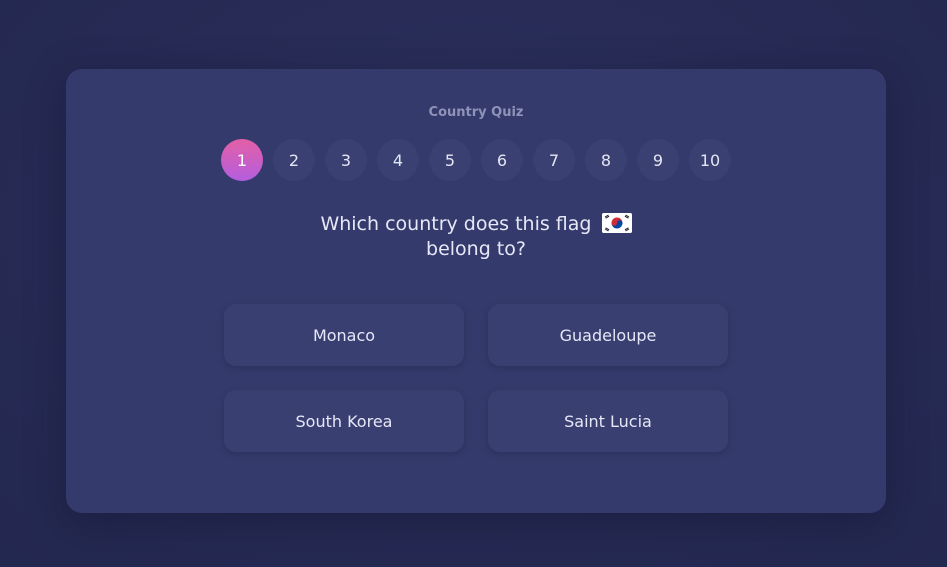 This screenshot has height=567, width=947. I want to click on step-button-3: 3, so click(346, 160).